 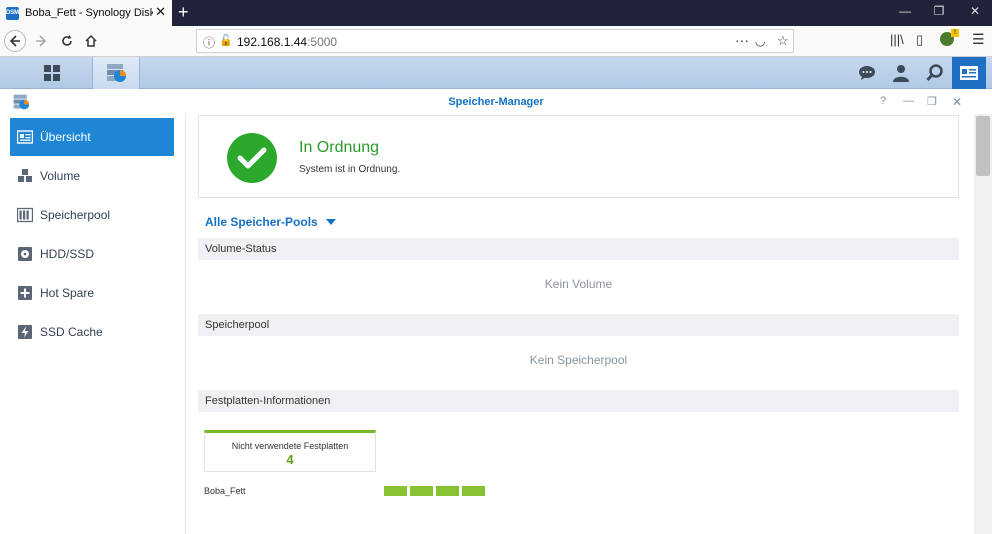 What do you see at coordinates (25, 332) in the screenshot?
I see `ssd-cache-icon` at bounding box center [25, 332].